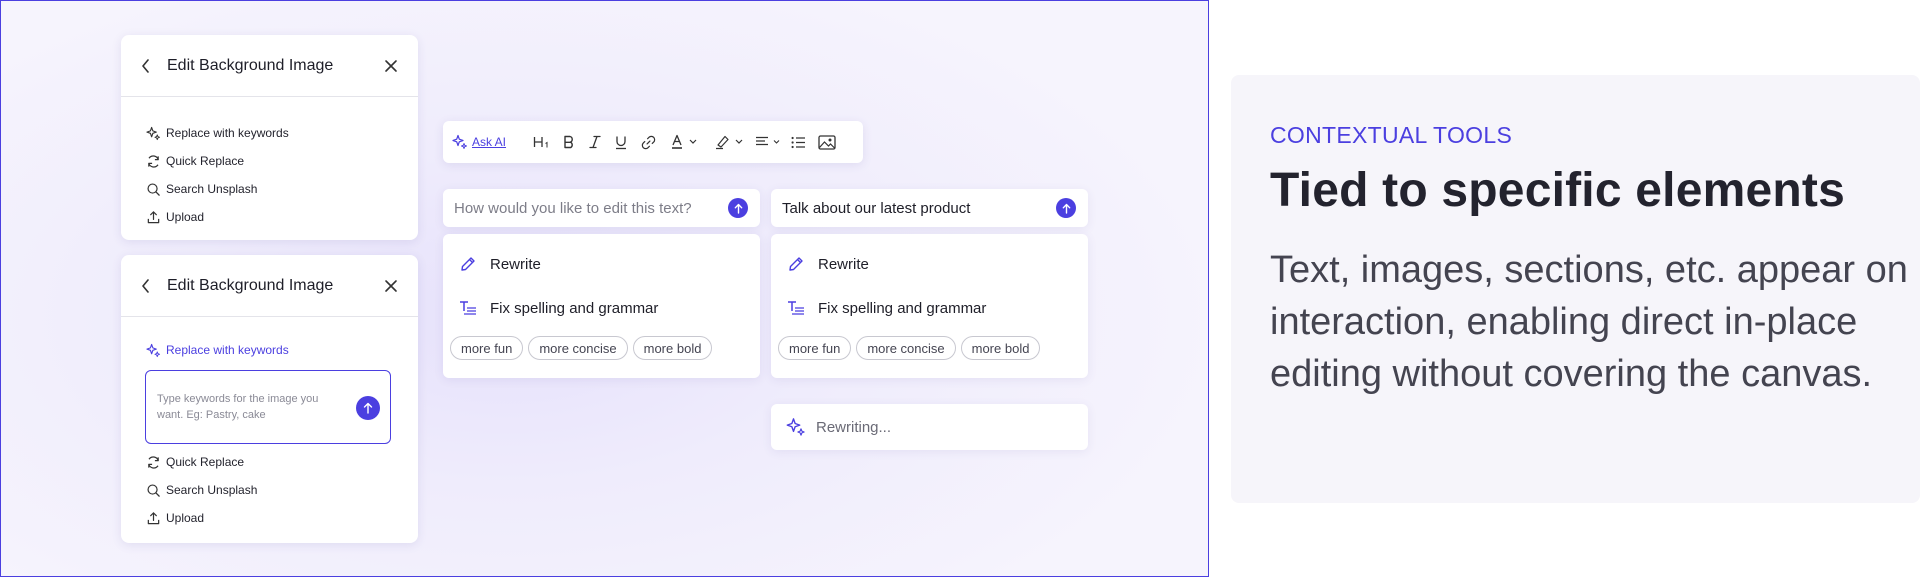 This screenshot has height=577, width=1920. Describe the element at coordinates (1557, 190) in the screenshot. I see `feature-heading: Tied to specific elements` at that location.